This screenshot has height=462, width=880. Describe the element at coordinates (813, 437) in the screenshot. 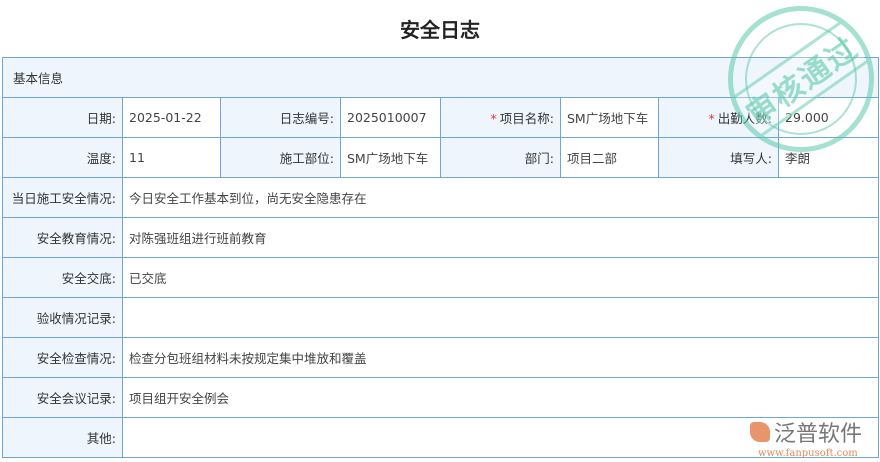

I see `brand-logo: 泛普软件 www.fanpusoft.com` at that location.